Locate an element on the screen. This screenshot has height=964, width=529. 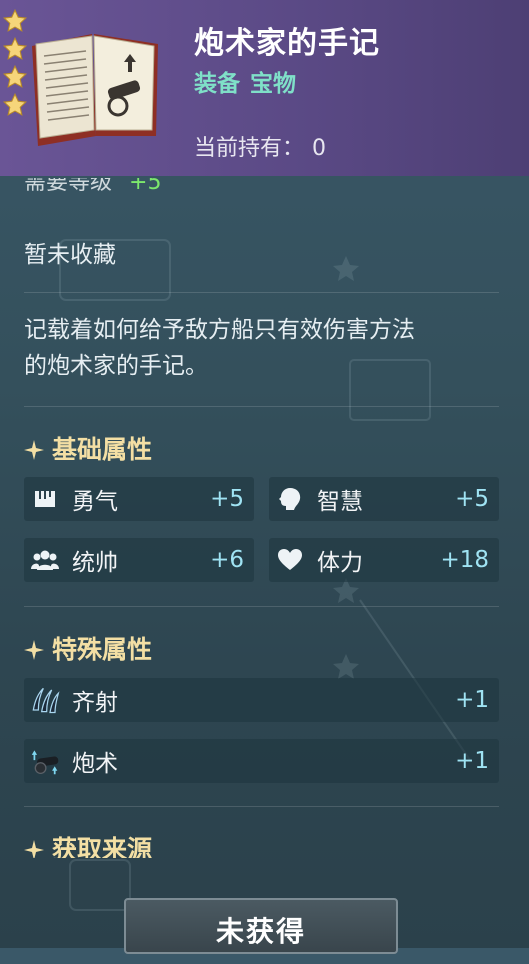
section-title-basic: 基础属性 is located at coordinates (88, 448).